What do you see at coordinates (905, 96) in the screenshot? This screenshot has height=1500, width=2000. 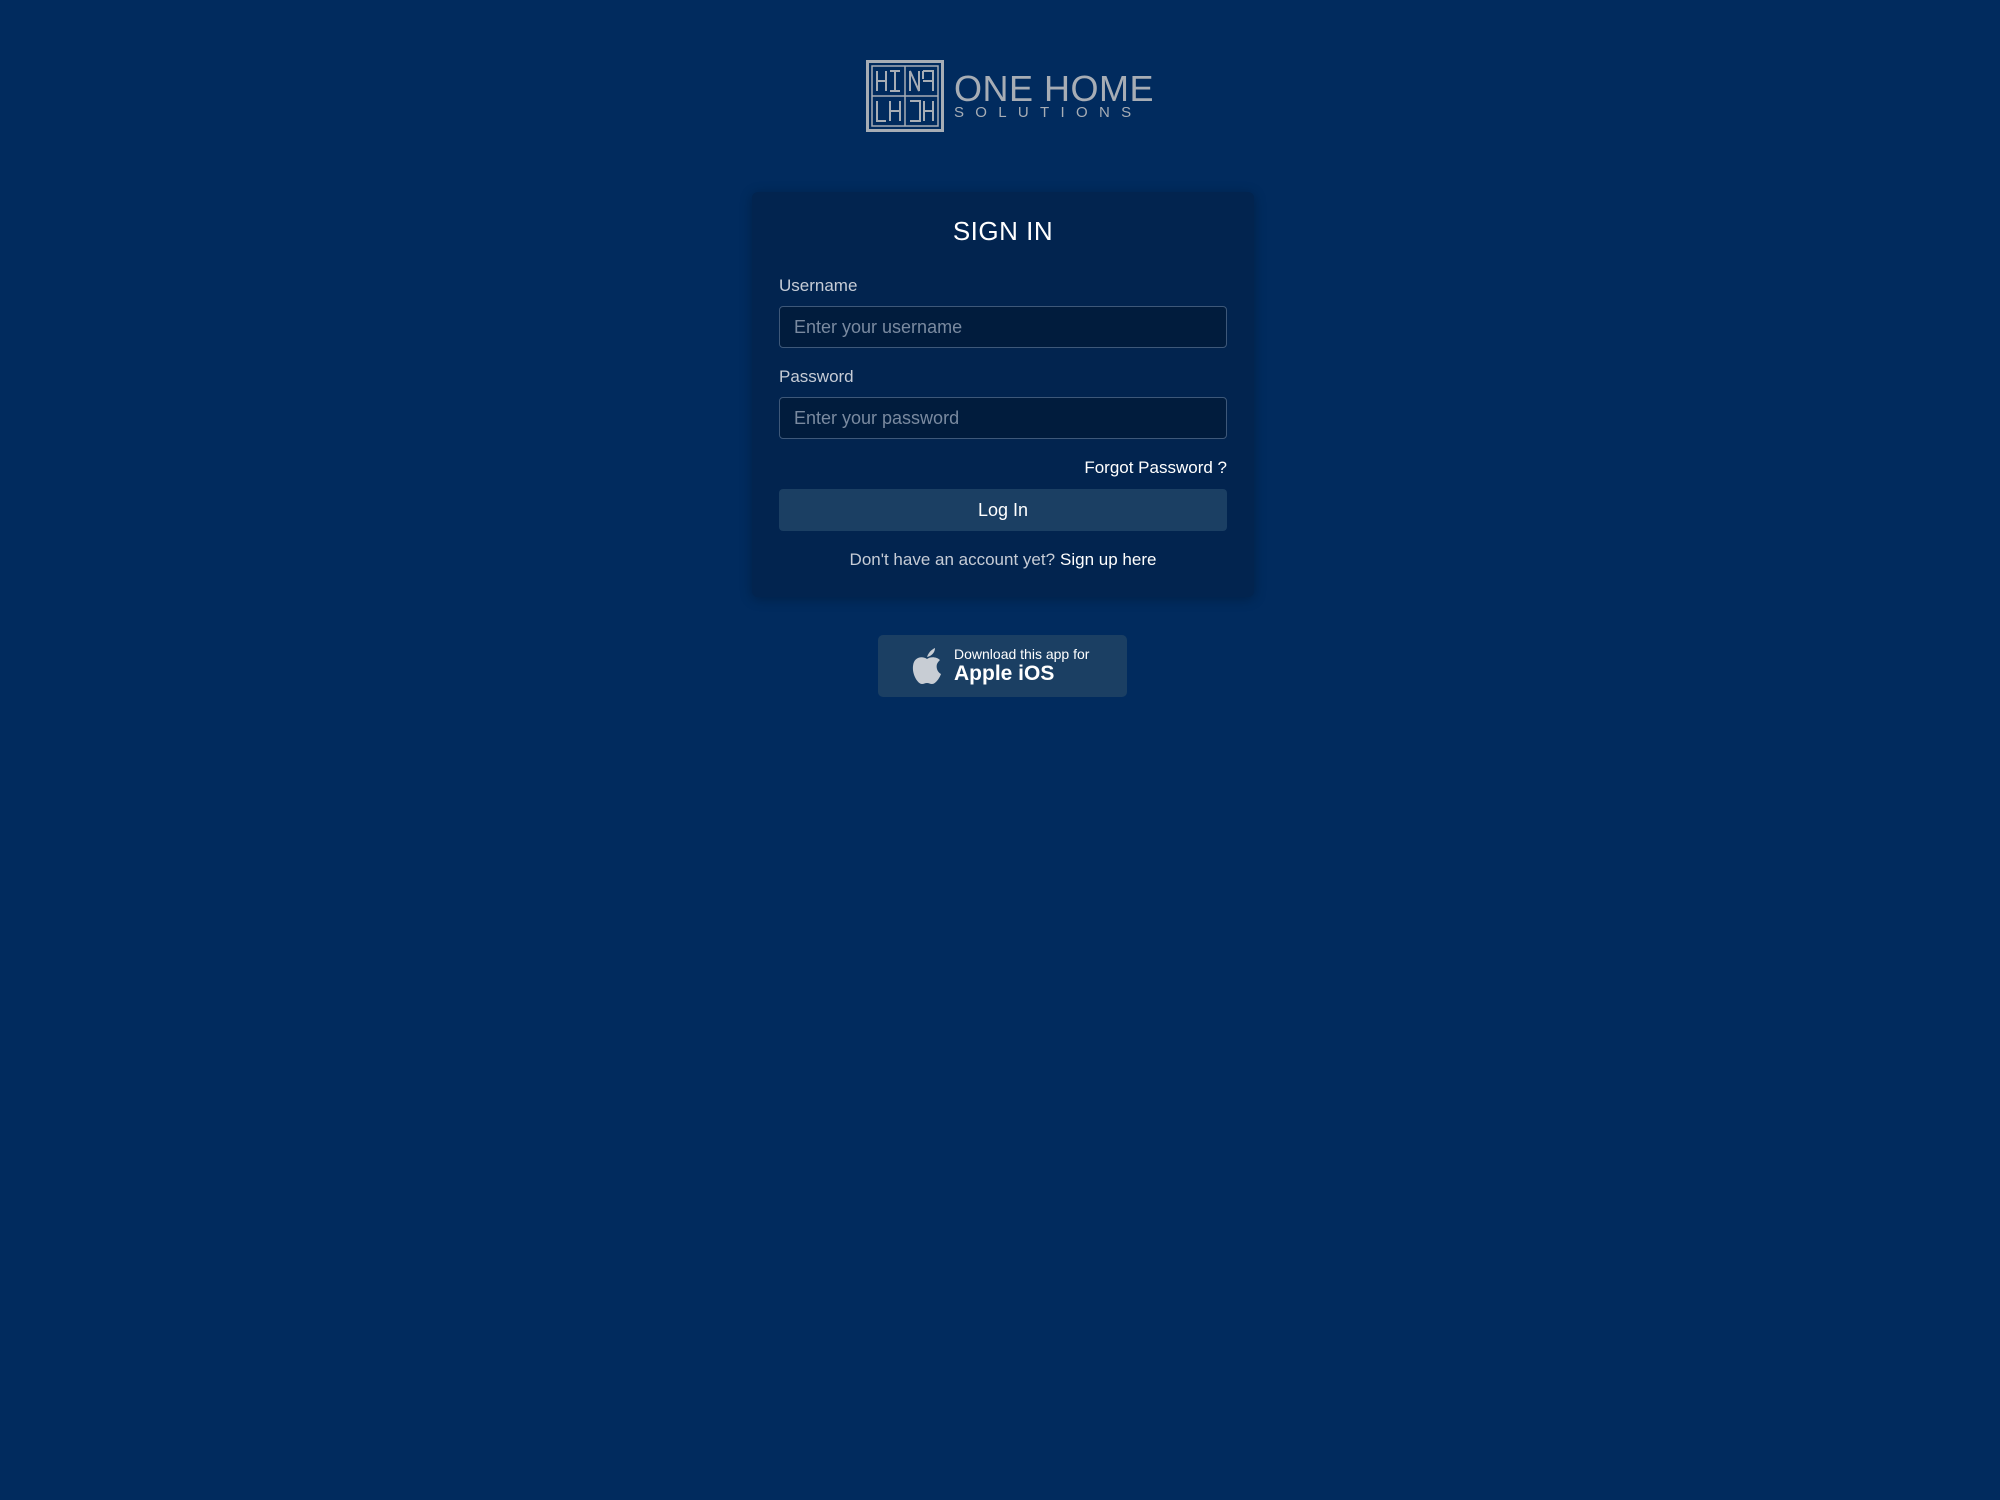 I see `brand-logo-icon` at bounding box center [905, 96].